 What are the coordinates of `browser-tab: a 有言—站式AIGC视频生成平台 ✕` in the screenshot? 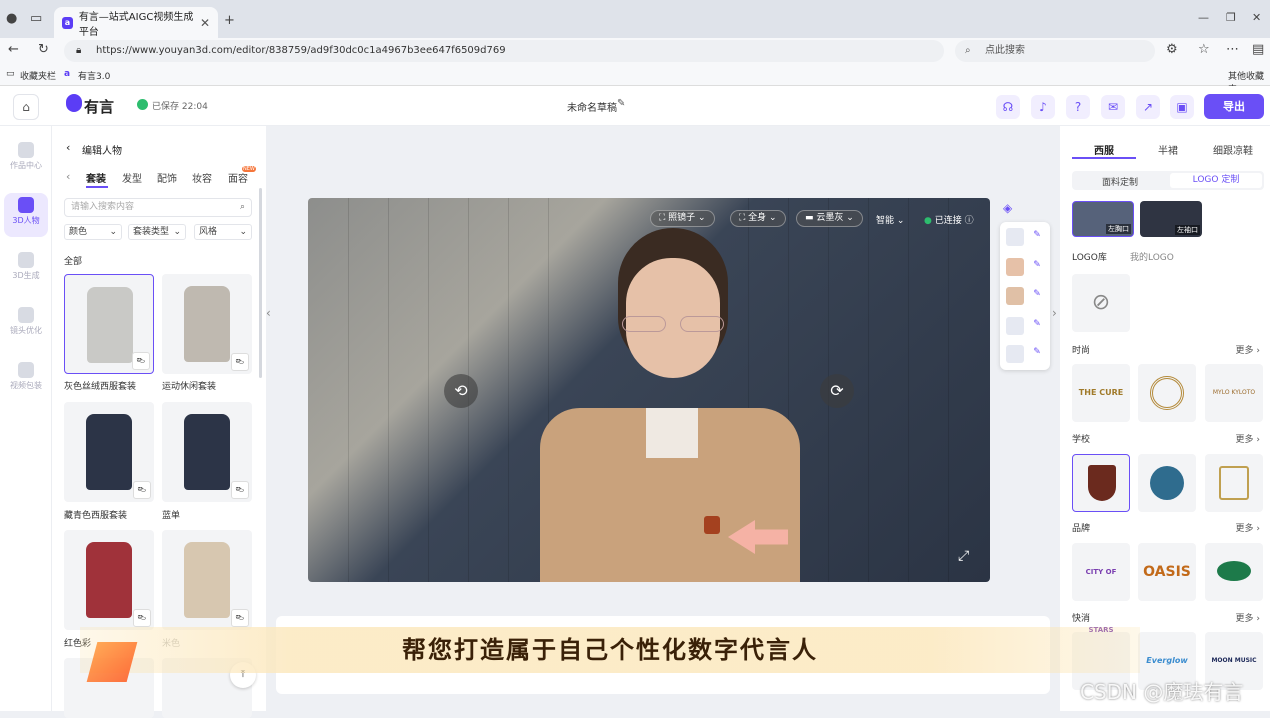 It's located at (136, 22).